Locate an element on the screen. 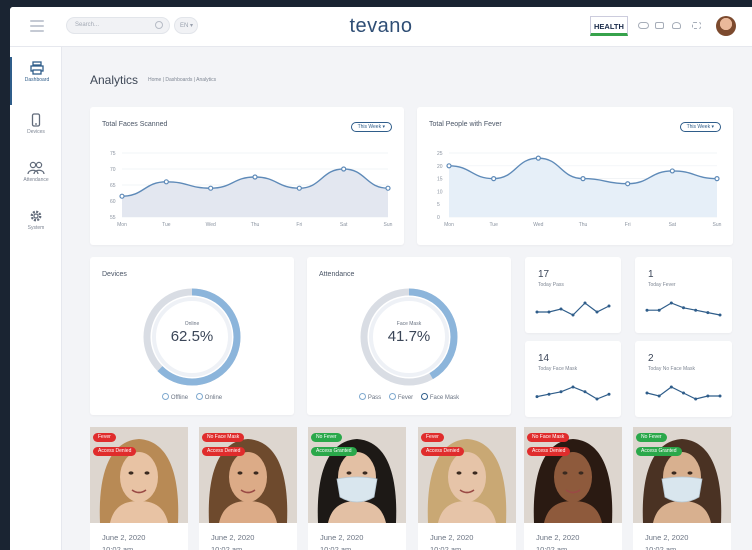  health-logo: HEALTH is located at coordinates (609, 26).